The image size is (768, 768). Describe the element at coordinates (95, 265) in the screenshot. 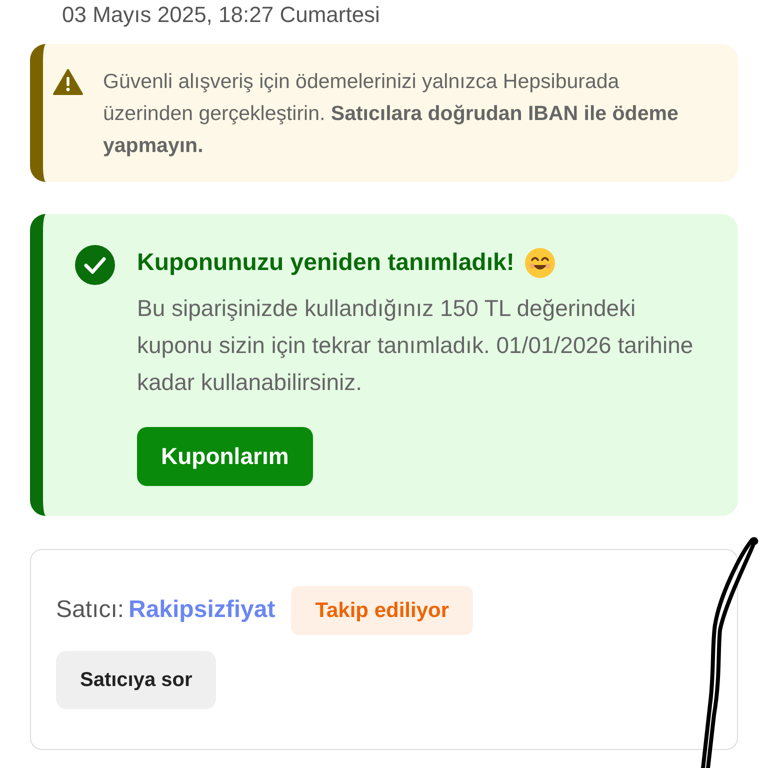

I see `check-icon` at that location.